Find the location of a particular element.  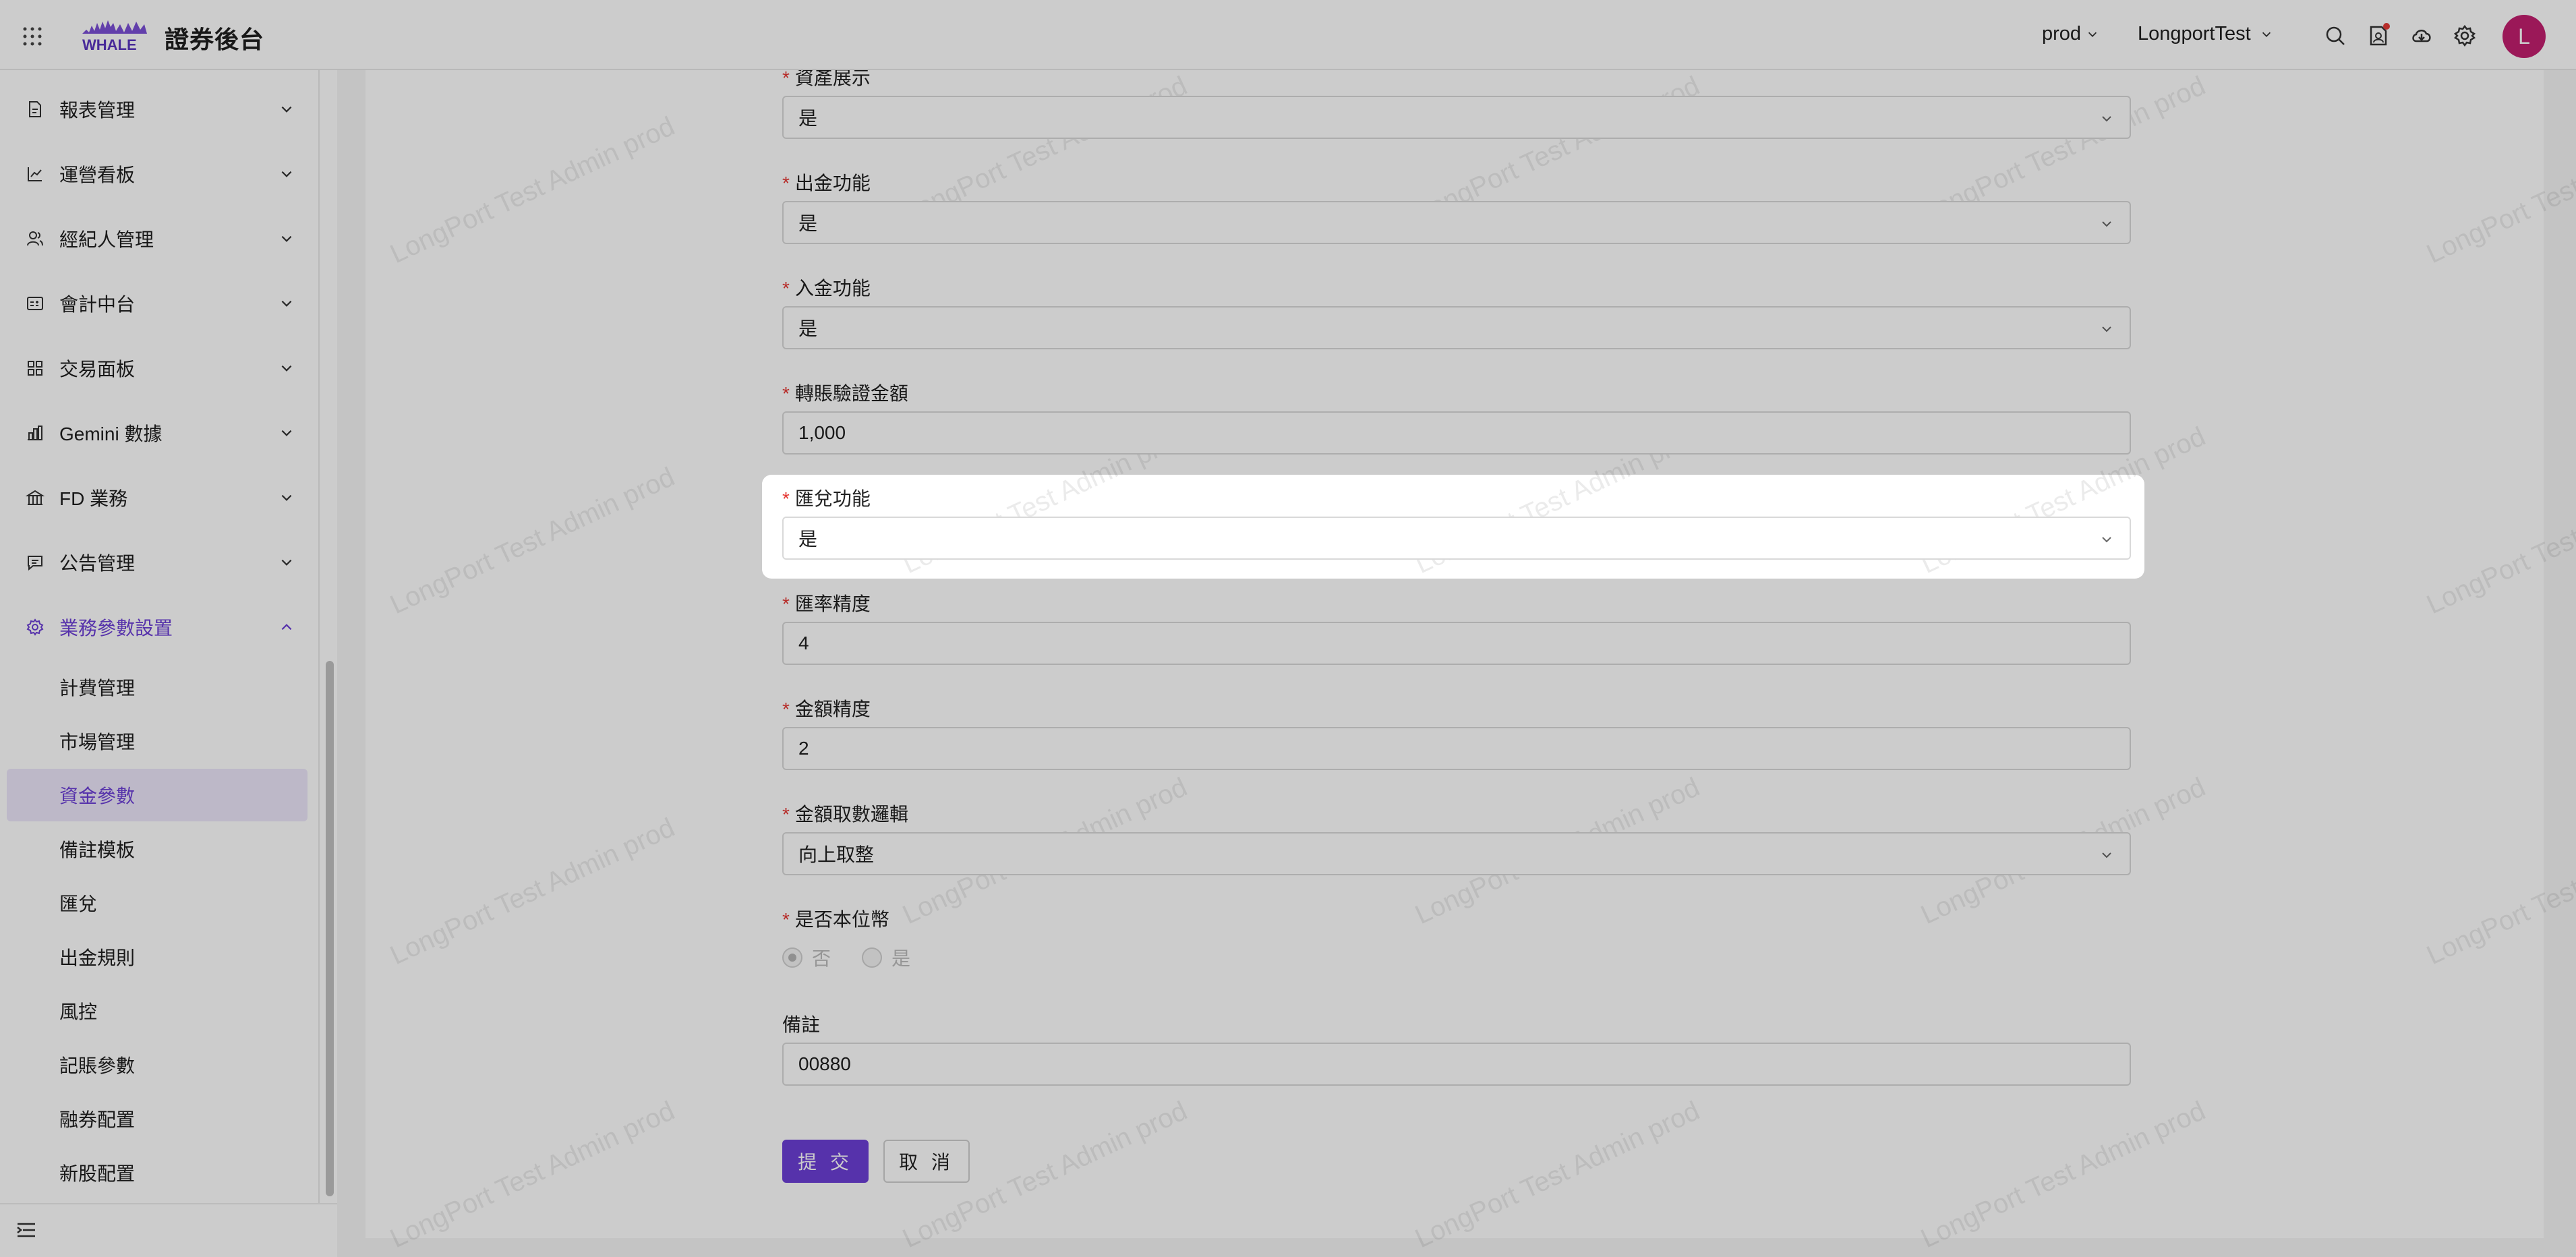

avatar: L is located at coordinates (2524, 36).